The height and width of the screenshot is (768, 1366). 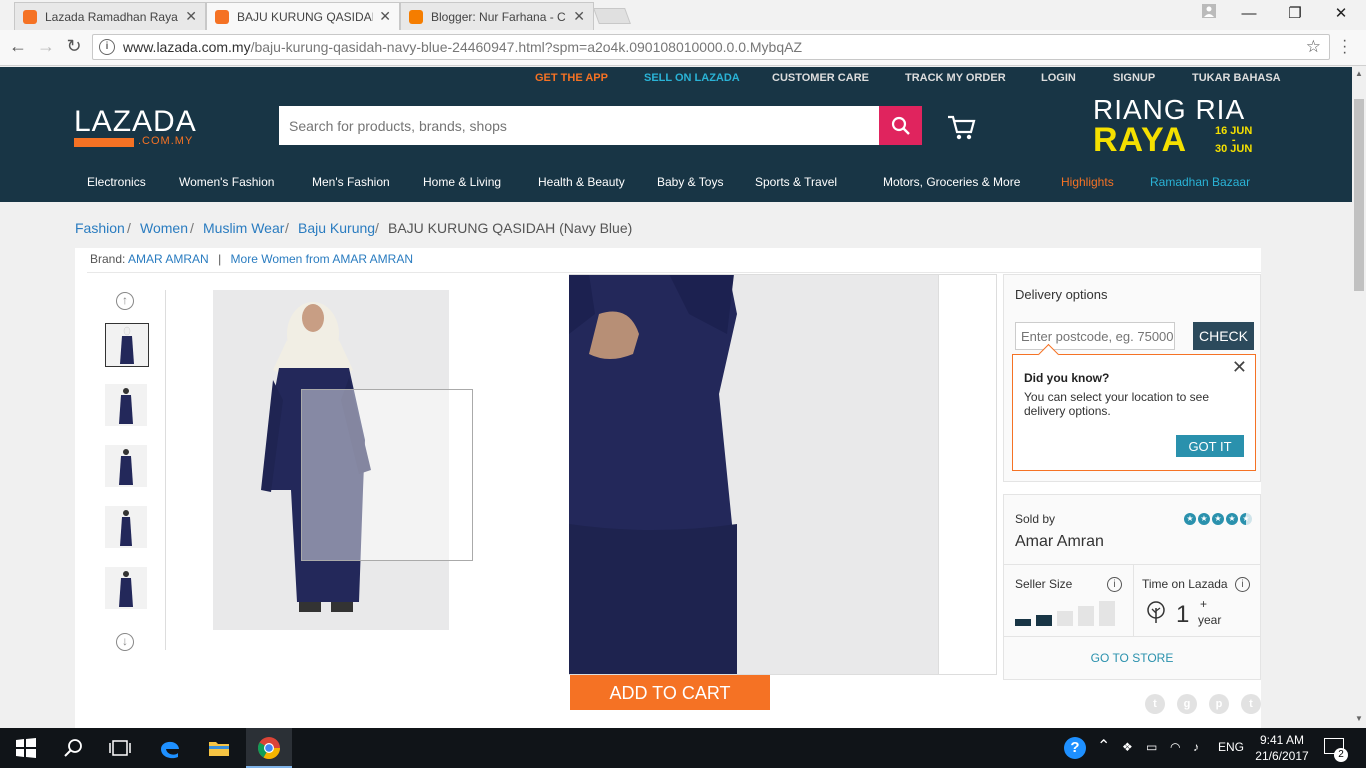 I want to click on url-domain: www.lazada.com.my, so click(x=187, y=47).